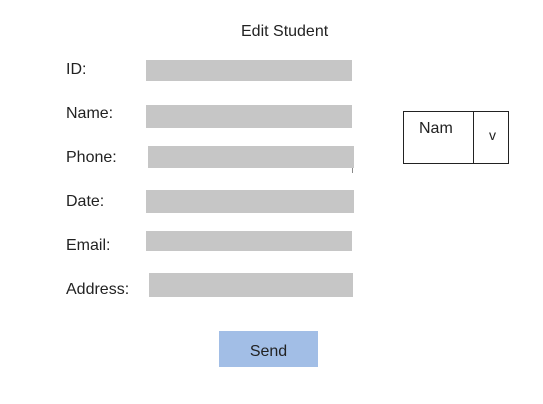 The image size is (543, 404). I want to click on name-input, so click(249, 116).